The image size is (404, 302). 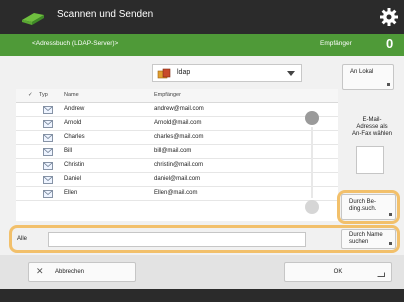 What do you see at coordinates (291, 73) in the screenshot?
I see `chevron-down-icon` at bounding box center [291, 73].